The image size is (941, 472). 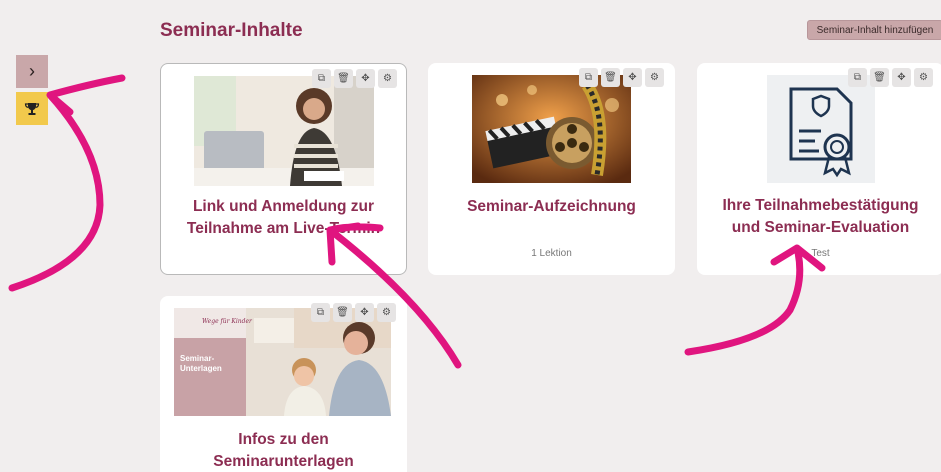 I want to click on trophy-icon, so click(x=32, y=108).